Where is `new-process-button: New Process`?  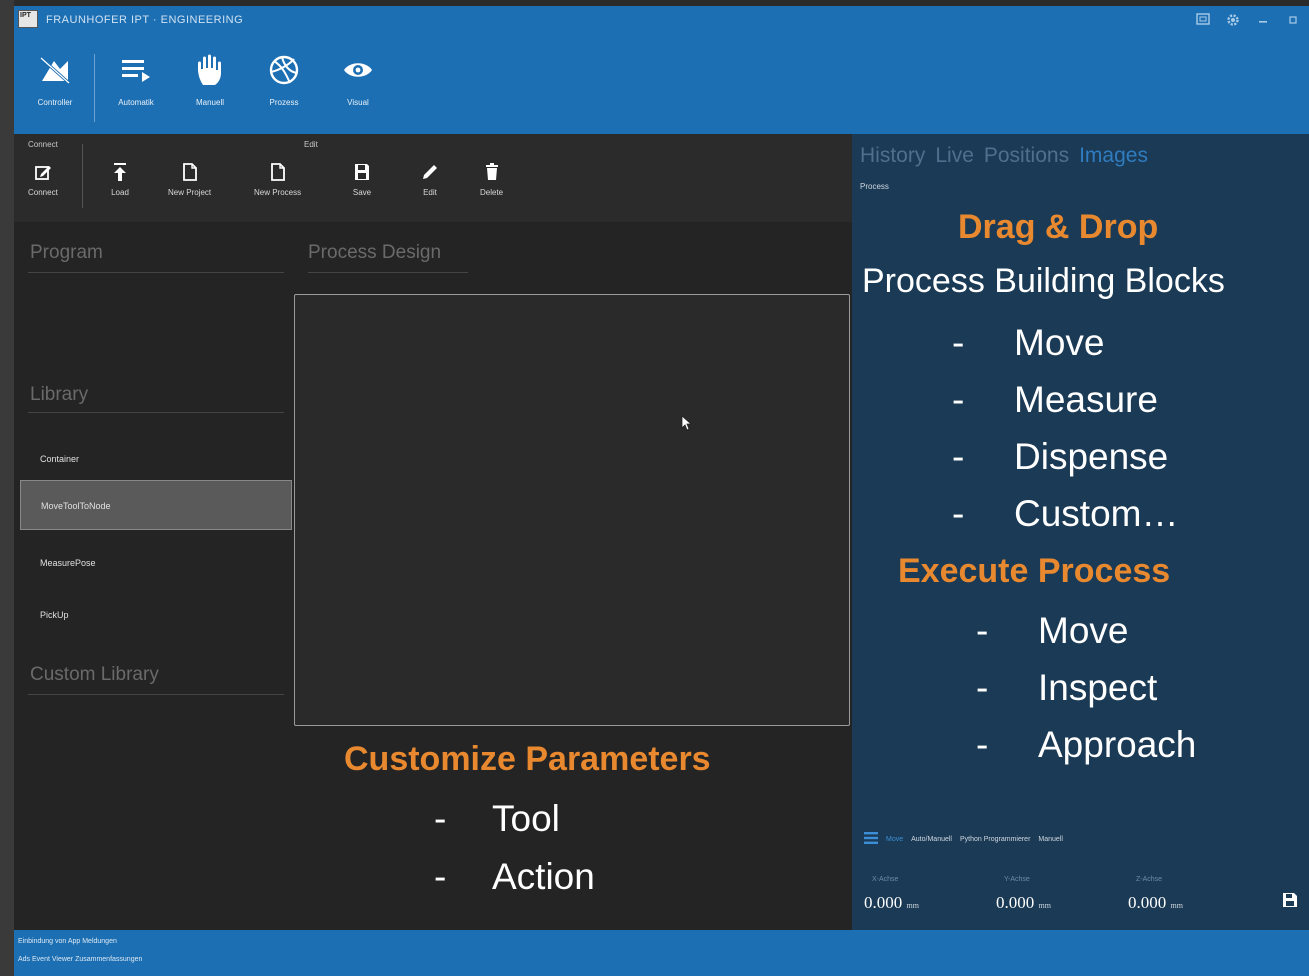
new-process-button: New Process is located at coordinates (277, 178).